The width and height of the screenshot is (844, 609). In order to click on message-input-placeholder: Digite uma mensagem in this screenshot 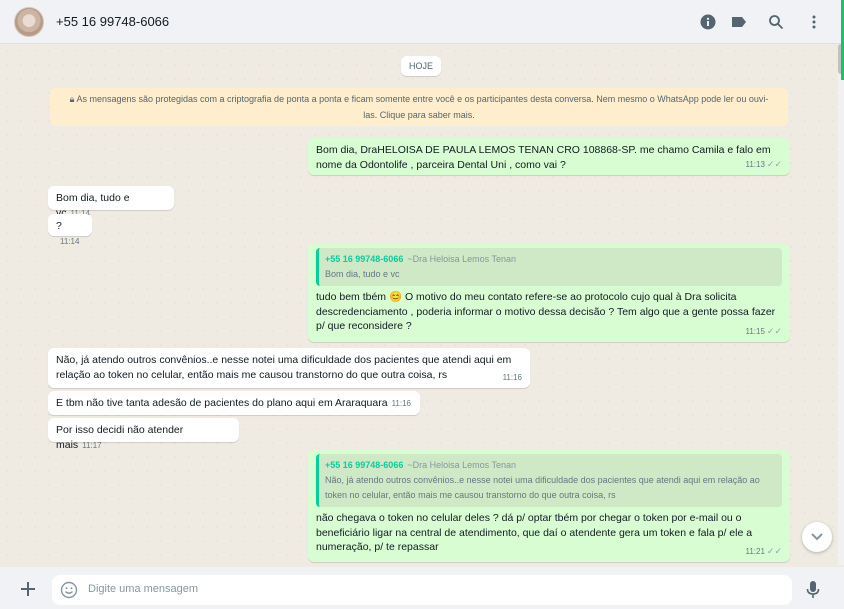, I will do `click(143, 589)`.